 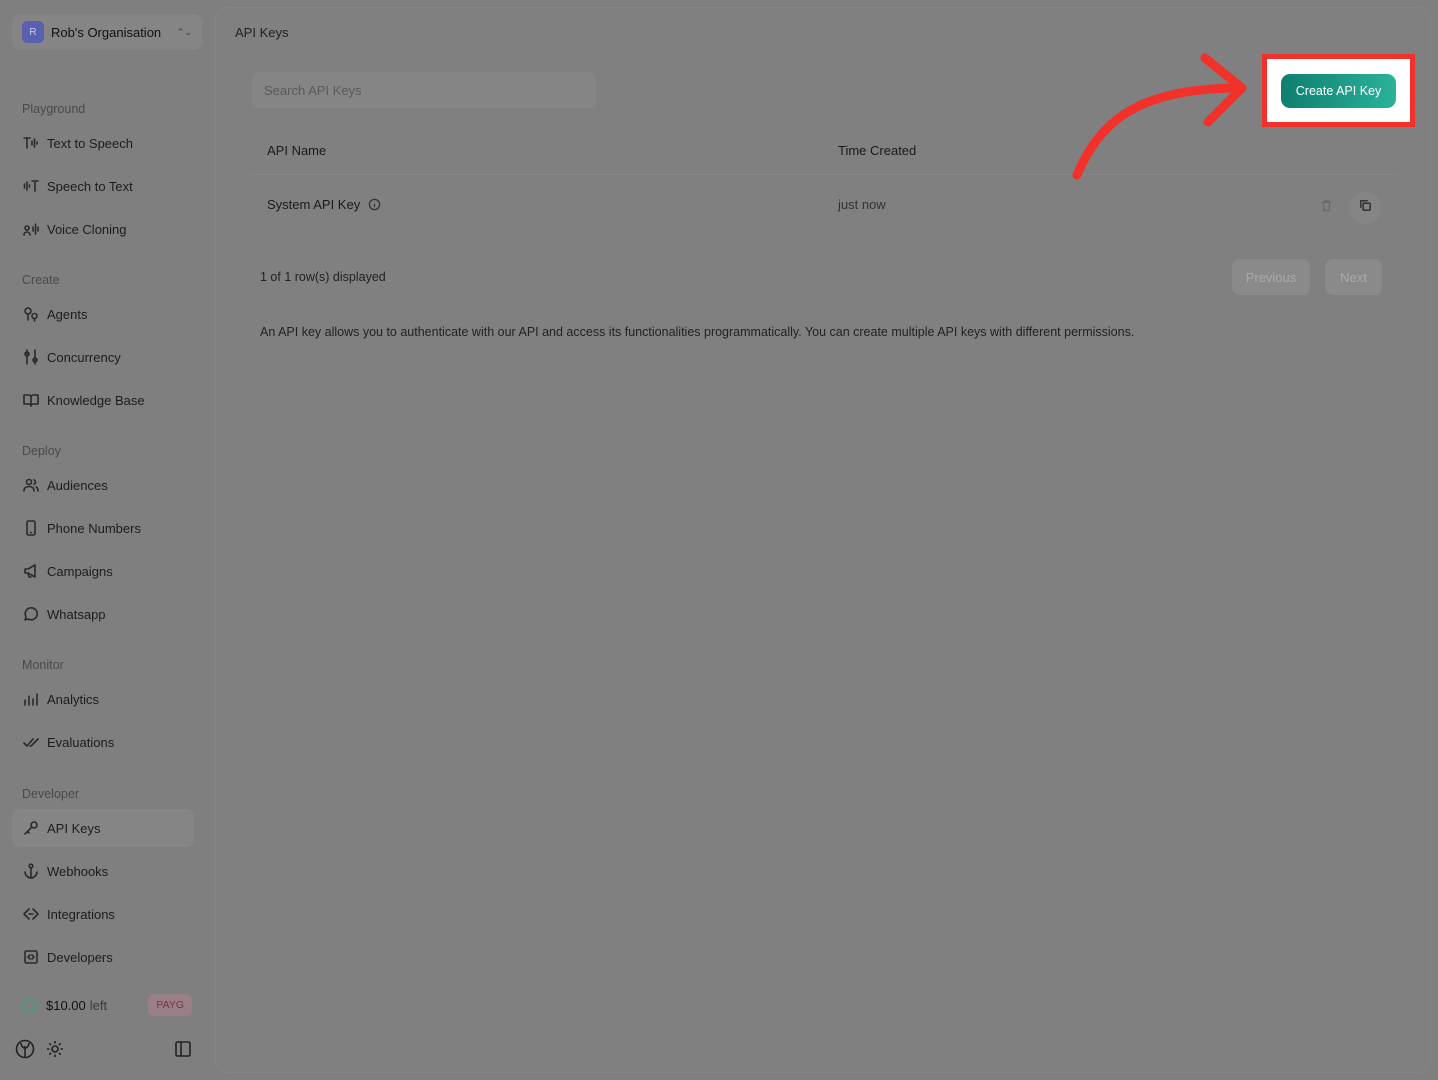 I want to click on sidebar-item-developers: Developers, so click(x=103, y=957).